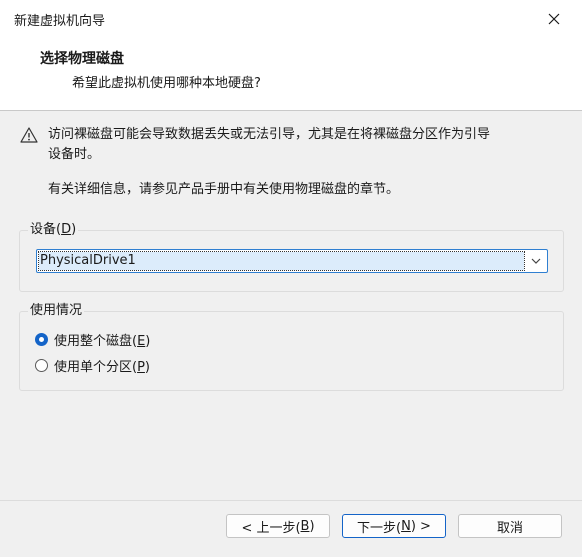 This screenshot has width=582, height=557. I want to click on title-bar: 新建虚拟机向导, so click(291, 19).